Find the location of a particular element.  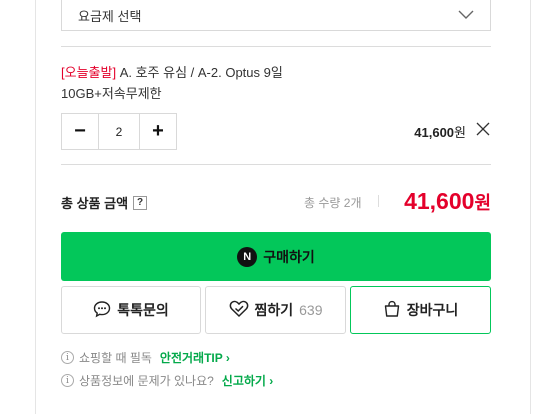

quantity-input: 2 is located at coordinates (119, 131).